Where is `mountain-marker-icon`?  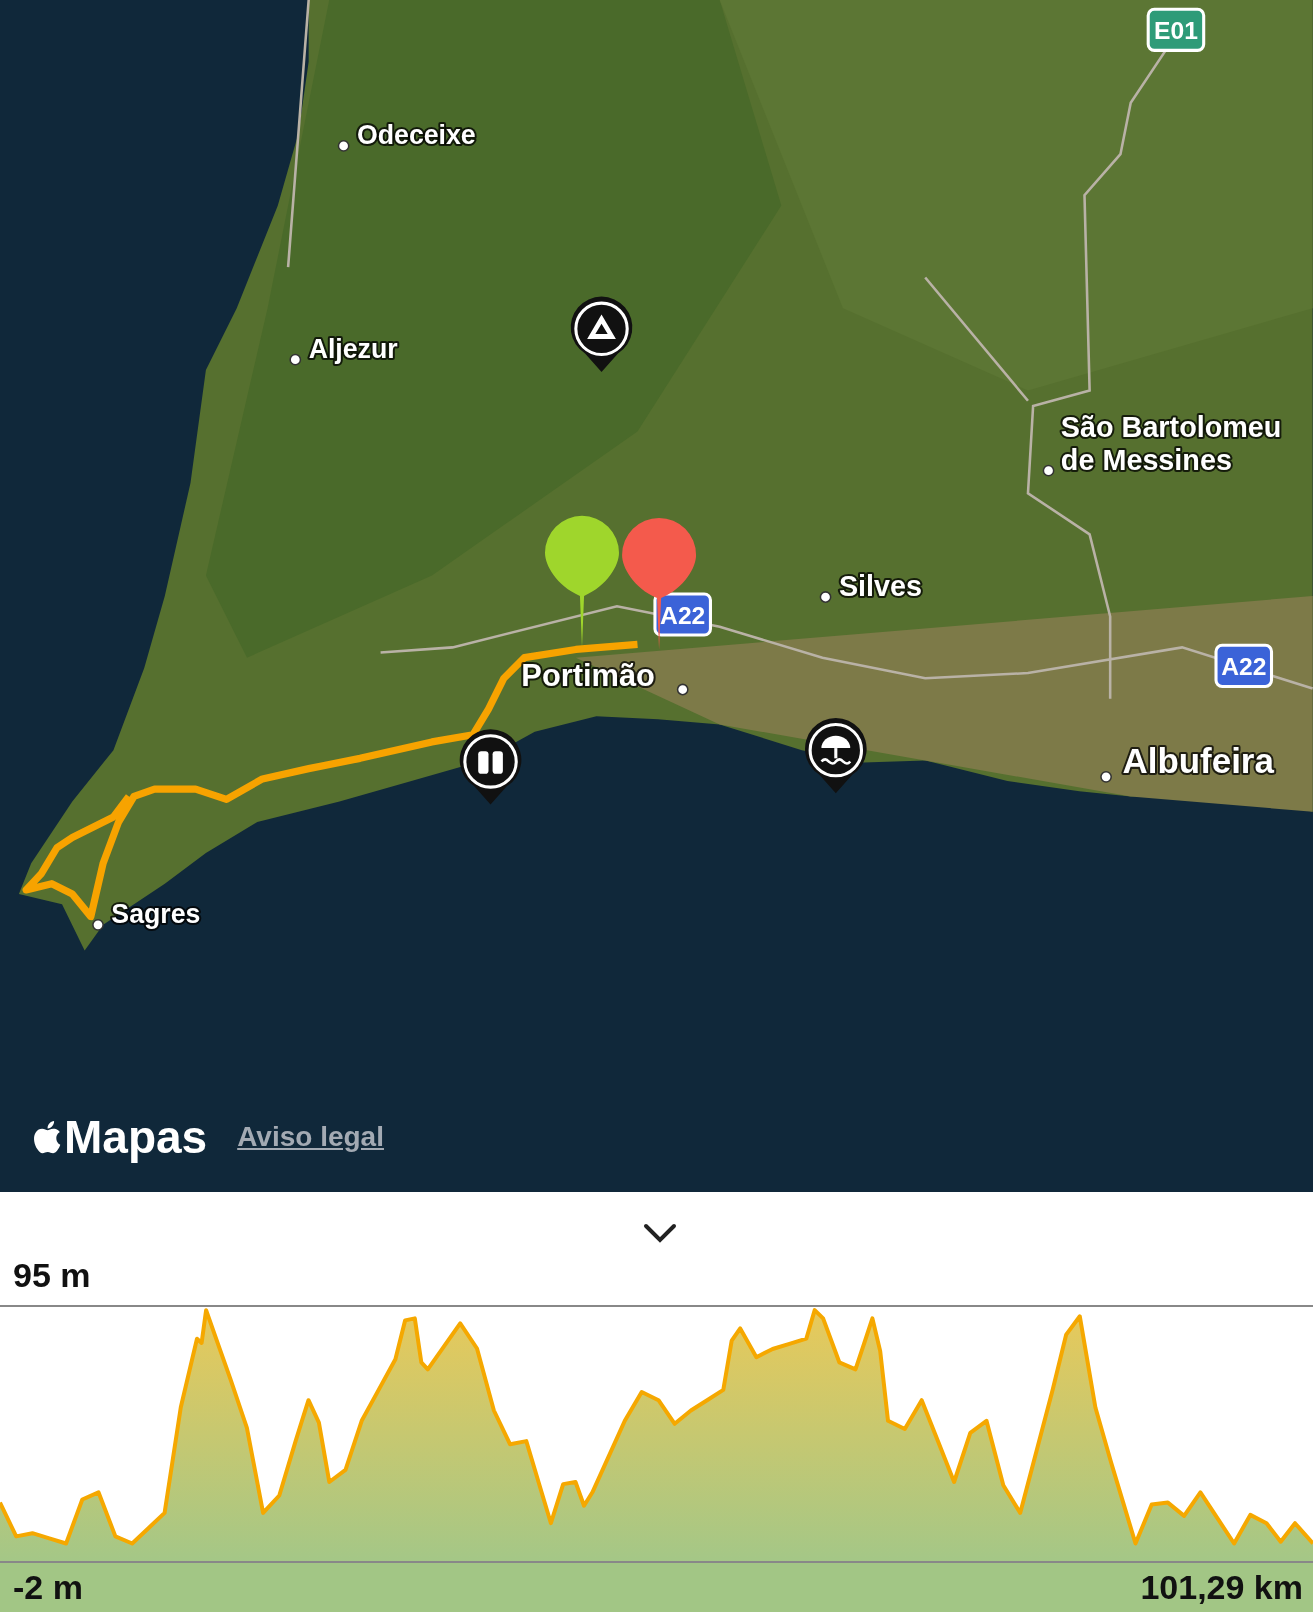
mountain-marker-icon is located at coordinates (601, 334).